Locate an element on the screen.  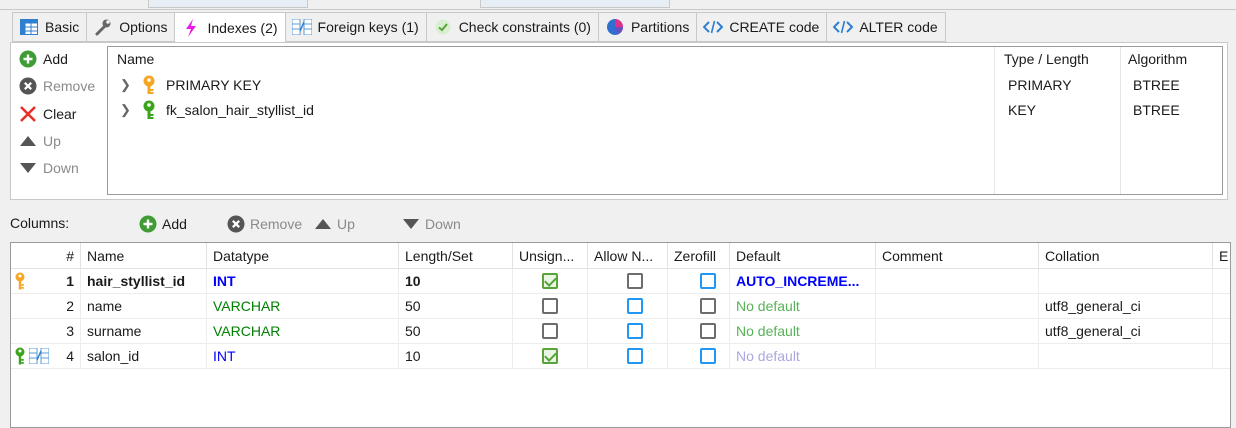
col-header-datatype: Datatype is located at coordinates (303, 256).